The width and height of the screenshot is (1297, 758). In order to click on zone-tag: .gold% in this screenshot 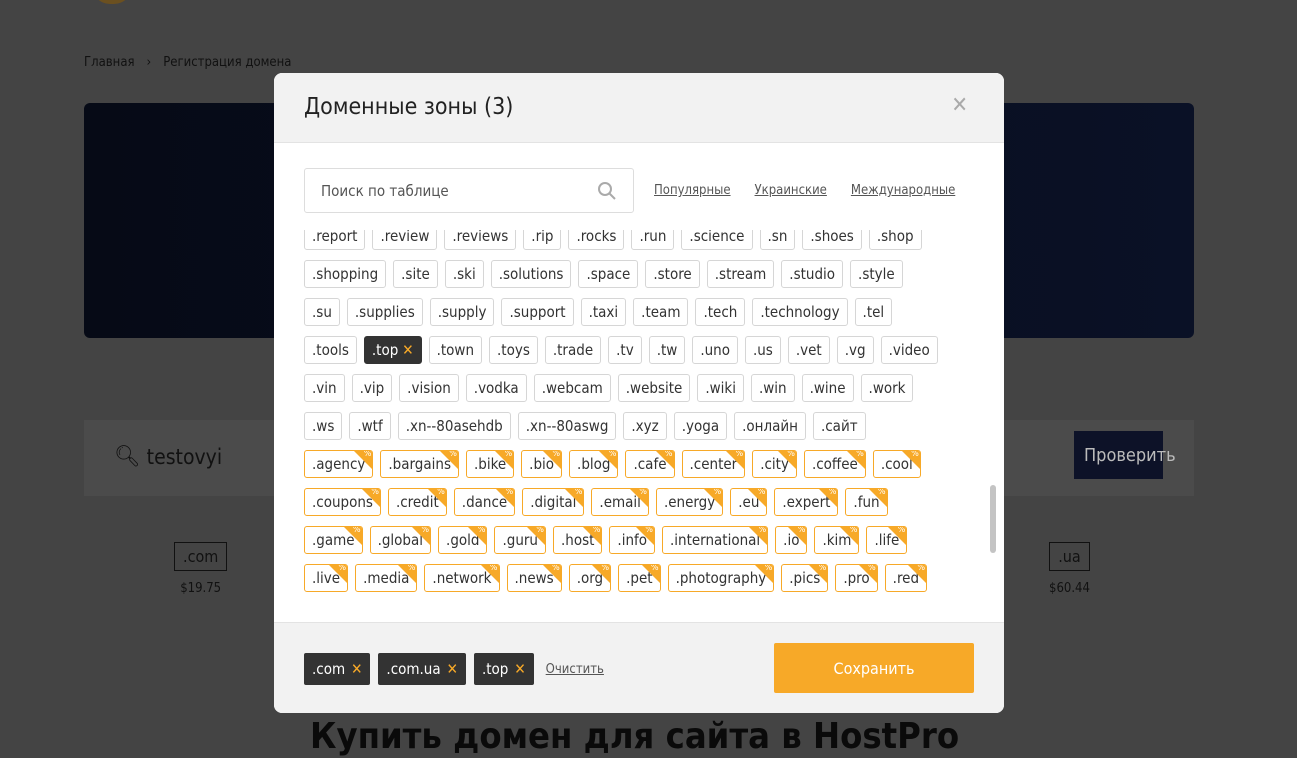, I will do `click(463, 540)`.